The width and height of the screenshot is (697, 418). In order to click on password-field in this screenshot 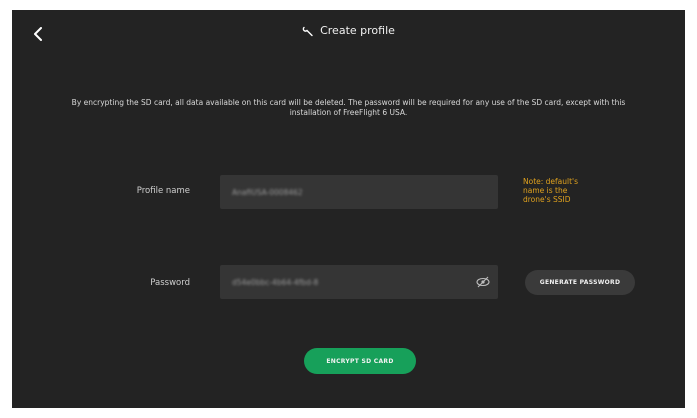, I will do `click(359, 282)`.